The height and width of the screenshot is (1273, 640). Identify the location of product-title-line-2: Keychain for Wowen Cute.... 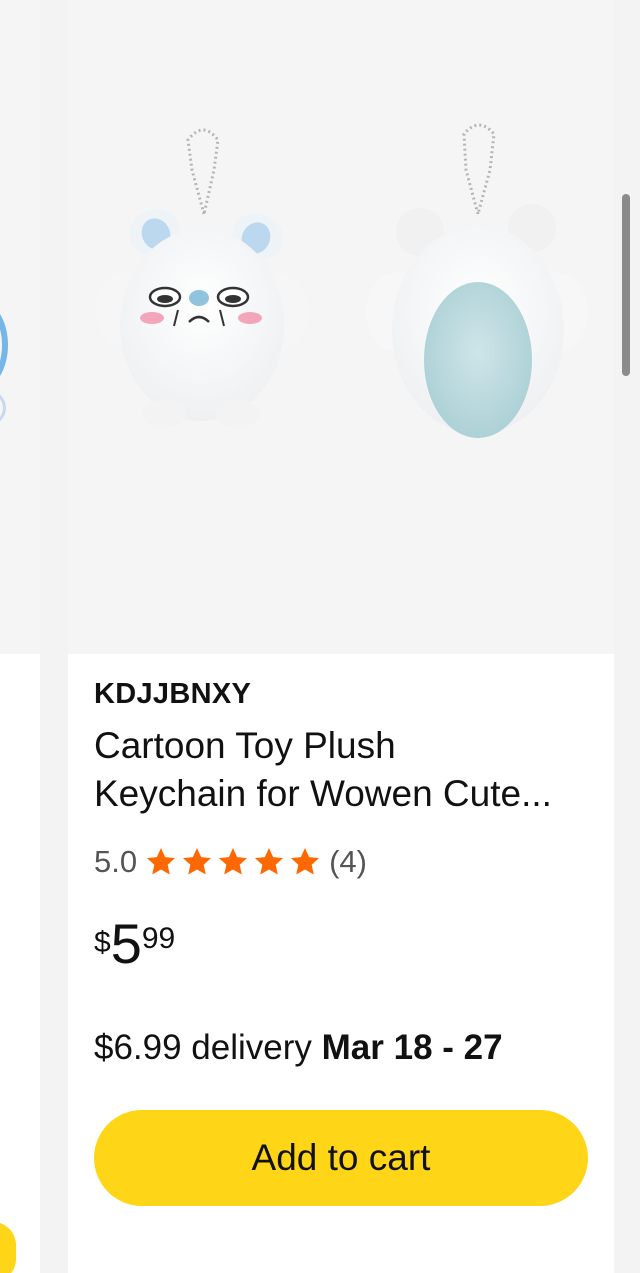
(344, 794).